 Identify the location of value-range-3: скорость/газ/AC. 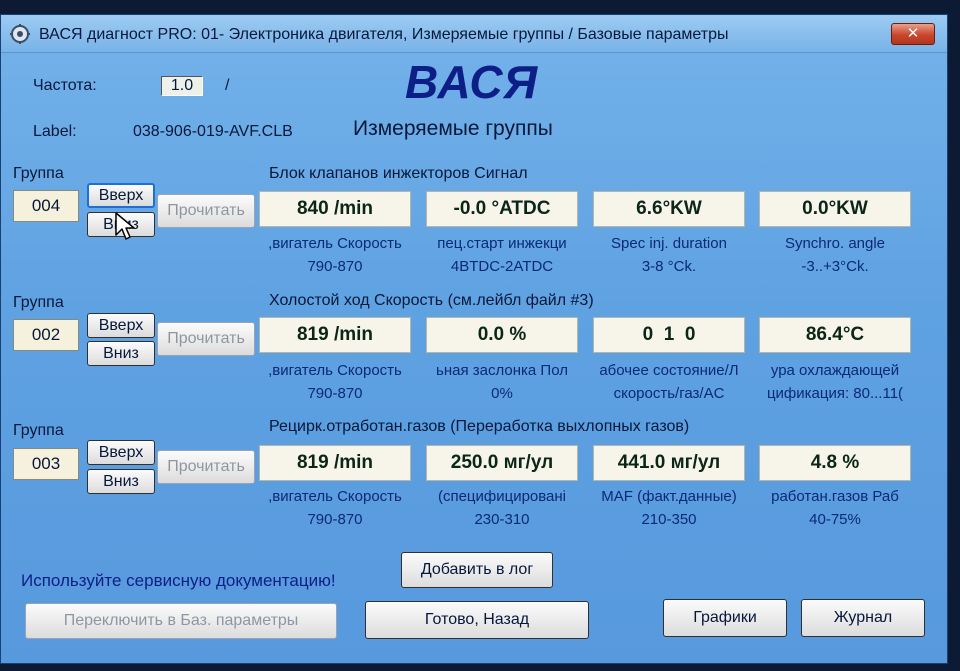
(669, 393).